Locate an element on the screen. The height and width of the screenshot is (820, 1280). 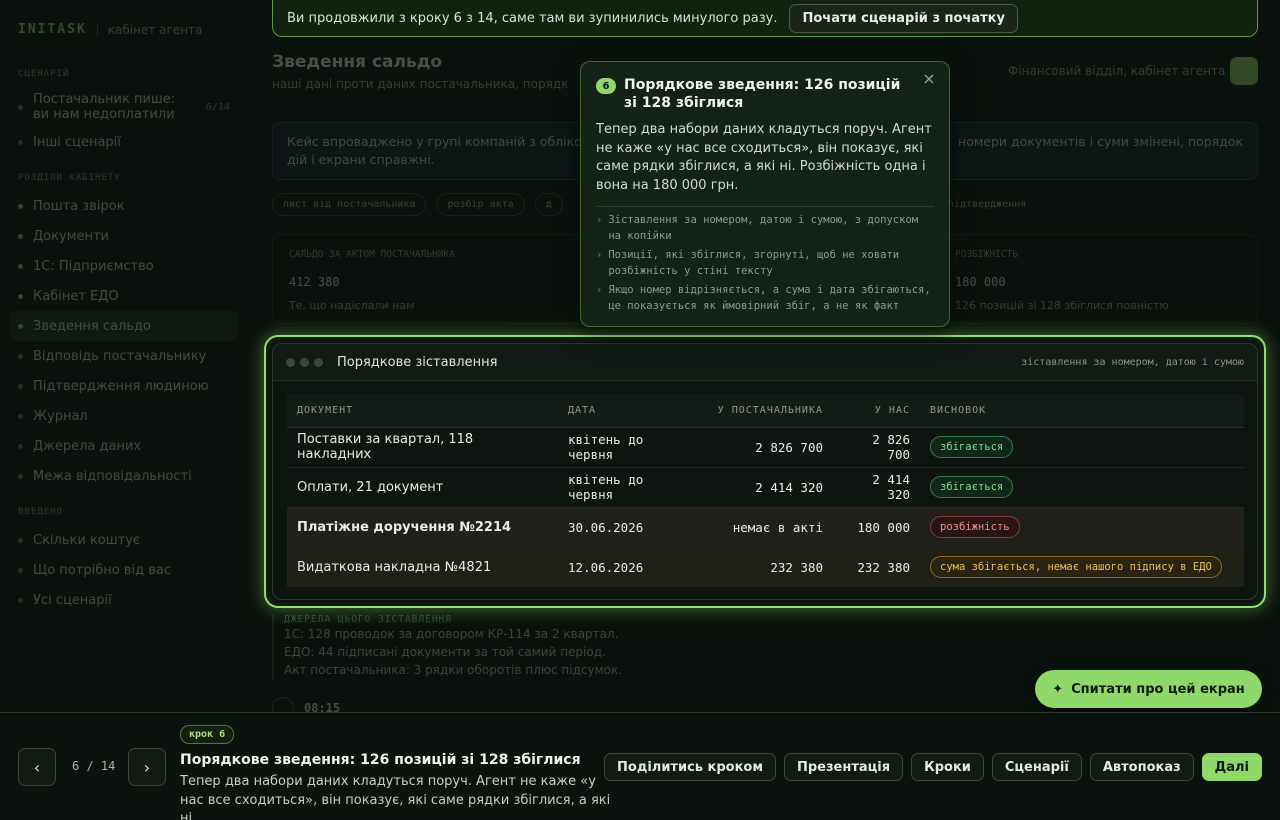
sidebar-item-data-sources: Джерела даних is located at coordinates (124, 446).